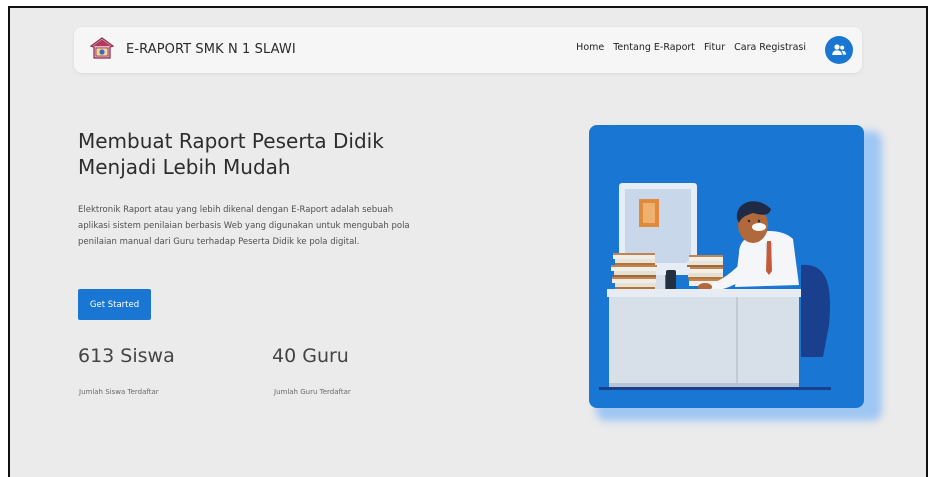 The height and width of the screenshot is (477, 936). Describe the element at coordinates (310, 356) in the screenshot. I see `stat-guru-value: 40 Guru` at that location.